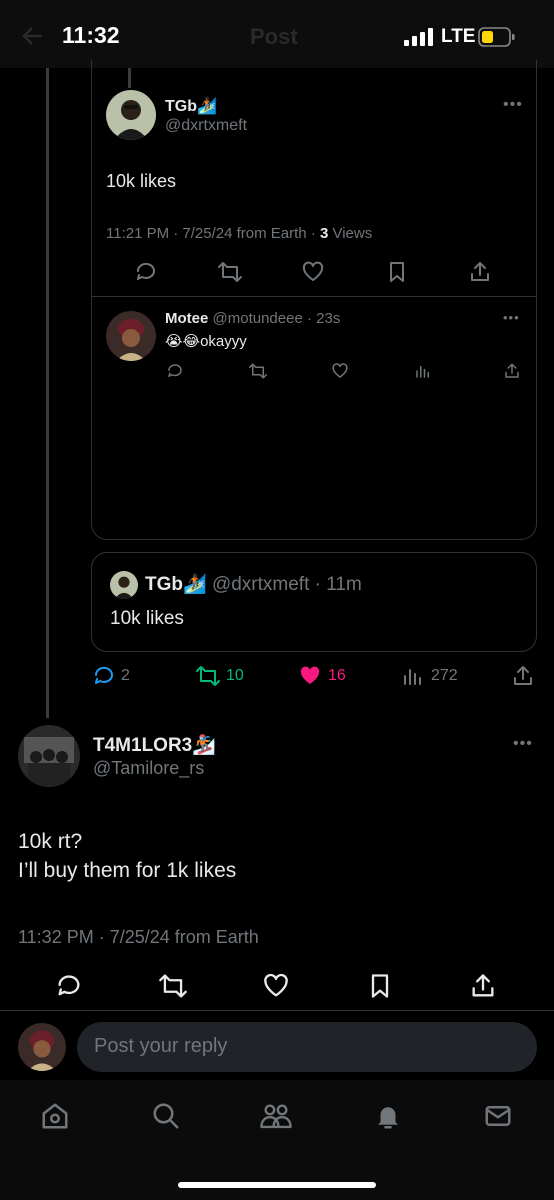  What do you see at coordinates (314, 602) in the screenshot?
I see `quote-card` at bounding box center [314, 602].